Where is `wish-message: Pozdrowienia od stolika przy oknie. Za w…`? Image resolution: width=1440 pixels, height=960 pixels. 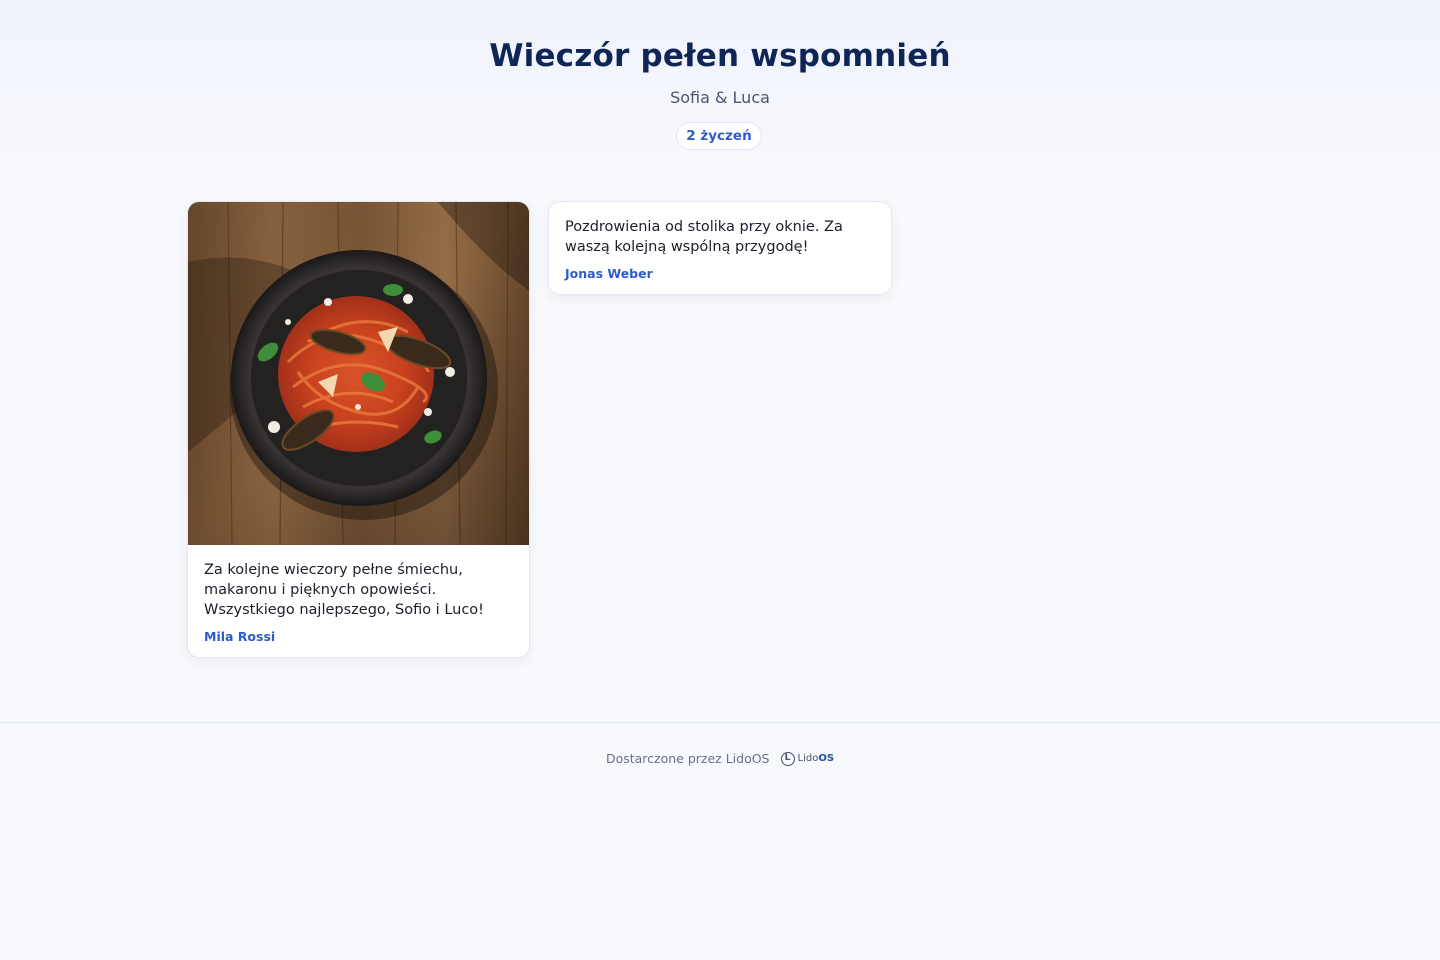 wish-message: Pozdrowienia od stolika przy oknie. Za w… is located at coordinates (704, 237).